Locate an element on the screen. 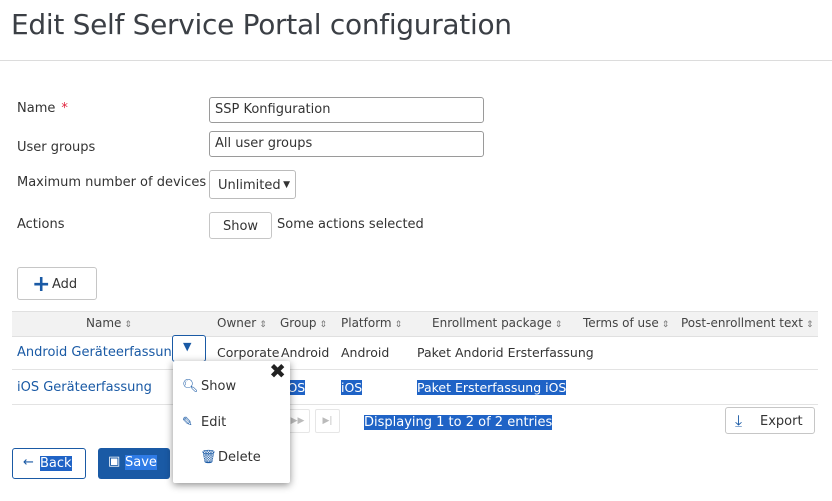 Image resolution: width=832 pixels, height=501 pixels. max-devices-select: Unlimited ▼ is located at coordinates (252, 184).